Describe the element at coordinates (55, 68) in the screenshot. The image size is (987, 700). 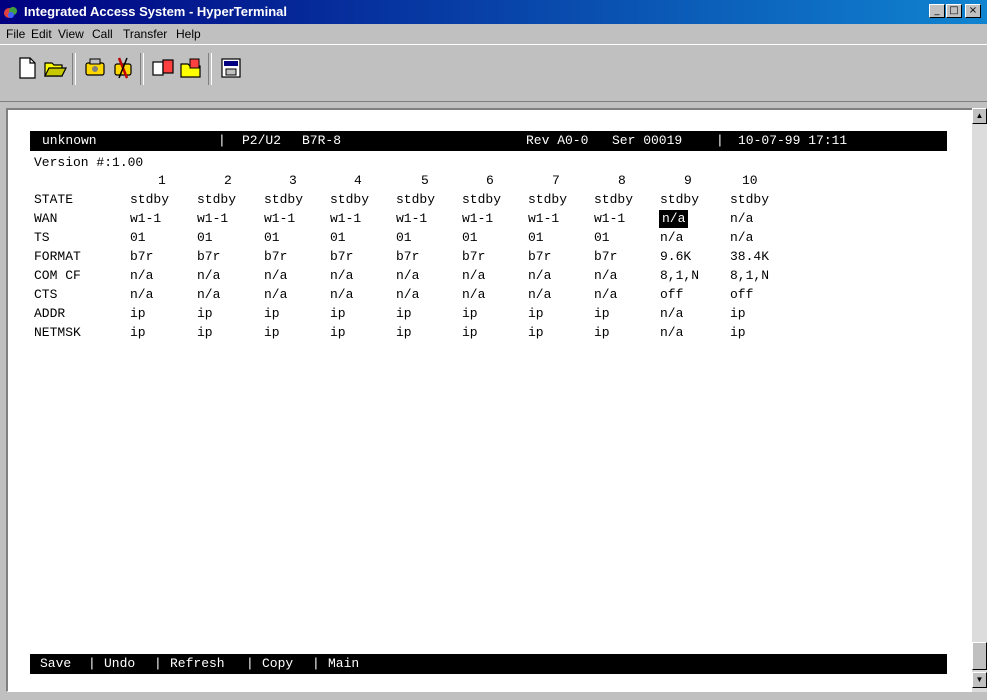
I see `open-icon` at that location.